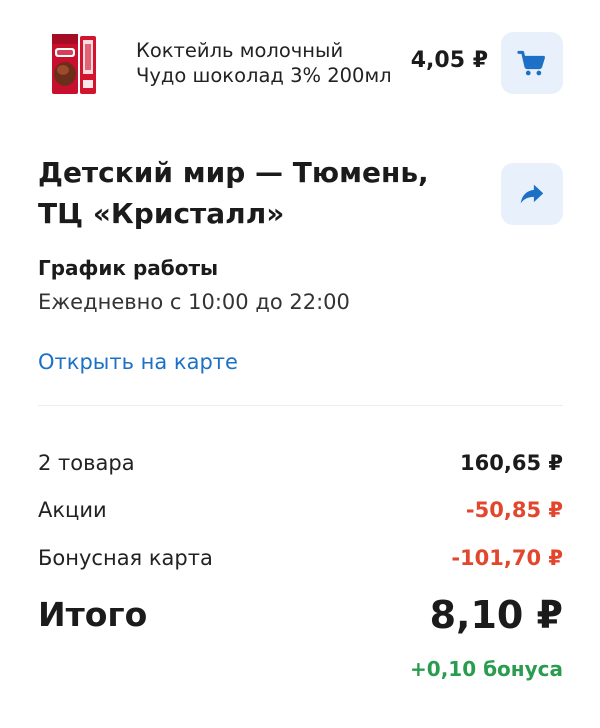 The height and width of the screenshot is (728, 600). Describe the element at coordinates (300, 463) in the screenshot. I see `summary-items-row: 2 товара 160,65 ₽` at that location.